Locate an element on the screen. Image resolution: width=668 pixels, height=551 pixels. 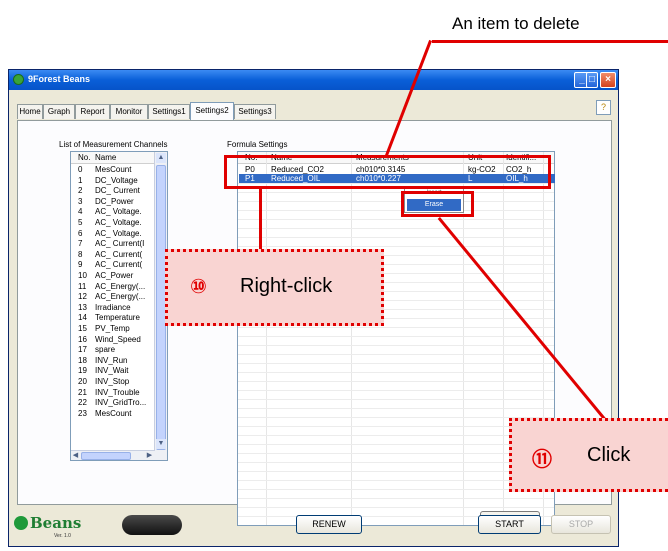
help-icon: ? is located at coordinates (603, 107).